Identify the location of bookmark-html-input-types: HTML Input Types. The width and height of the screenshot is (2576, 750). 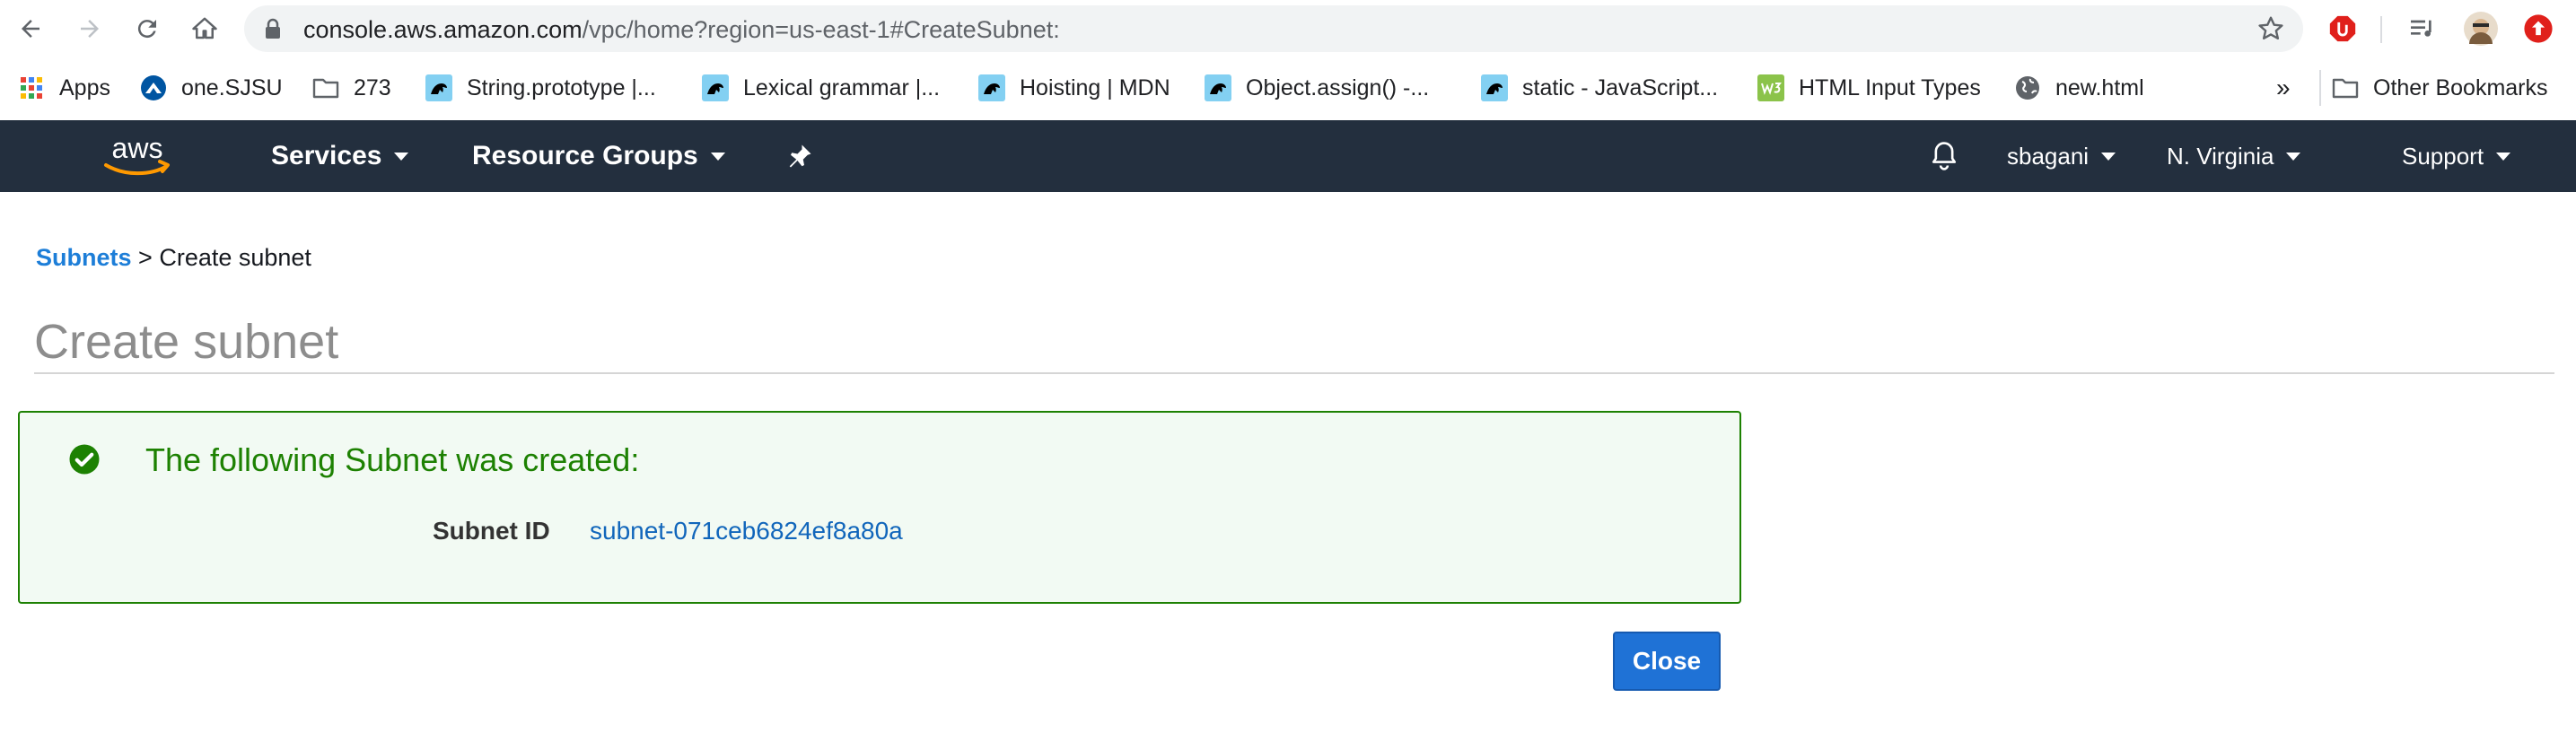
(1869, 88).